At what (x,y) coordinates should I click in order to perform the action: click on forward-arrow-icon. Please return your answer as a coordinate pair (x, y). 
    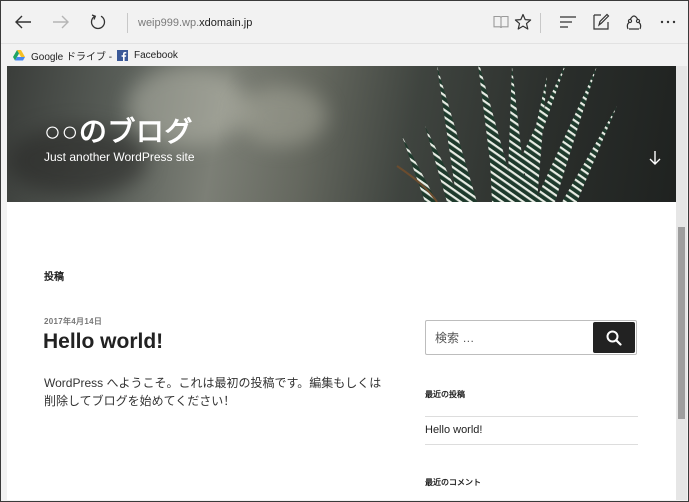
    Looking at the image, I should click on (61, 22).